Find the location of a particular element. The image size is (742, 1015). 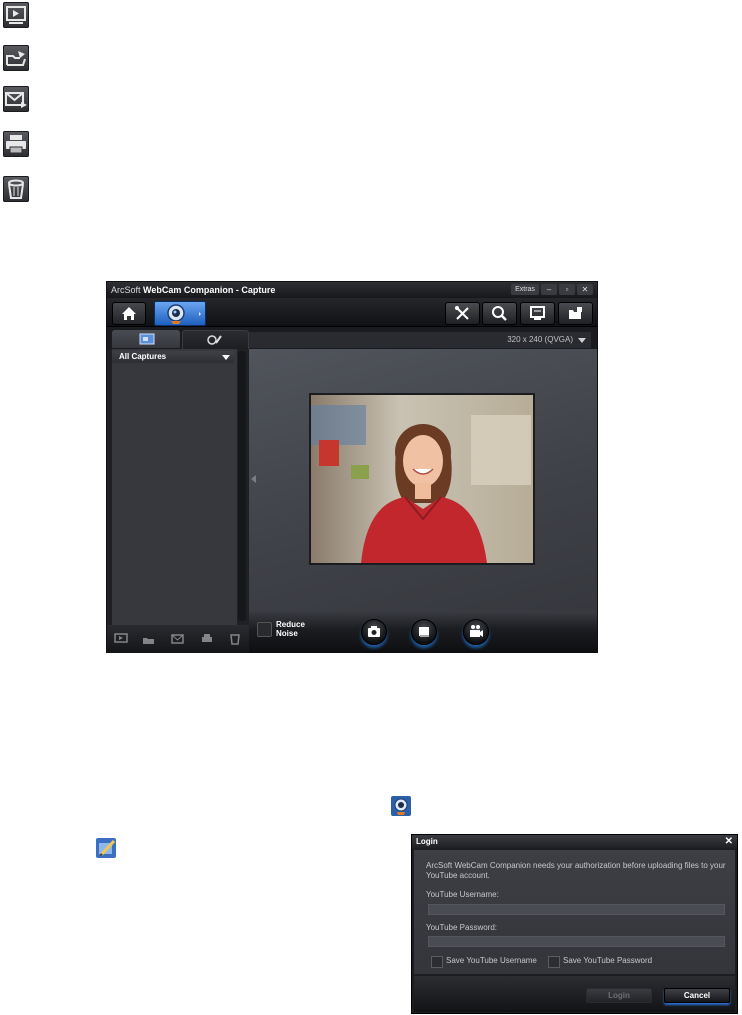

captures-actions is located at coordinates (178, 639).